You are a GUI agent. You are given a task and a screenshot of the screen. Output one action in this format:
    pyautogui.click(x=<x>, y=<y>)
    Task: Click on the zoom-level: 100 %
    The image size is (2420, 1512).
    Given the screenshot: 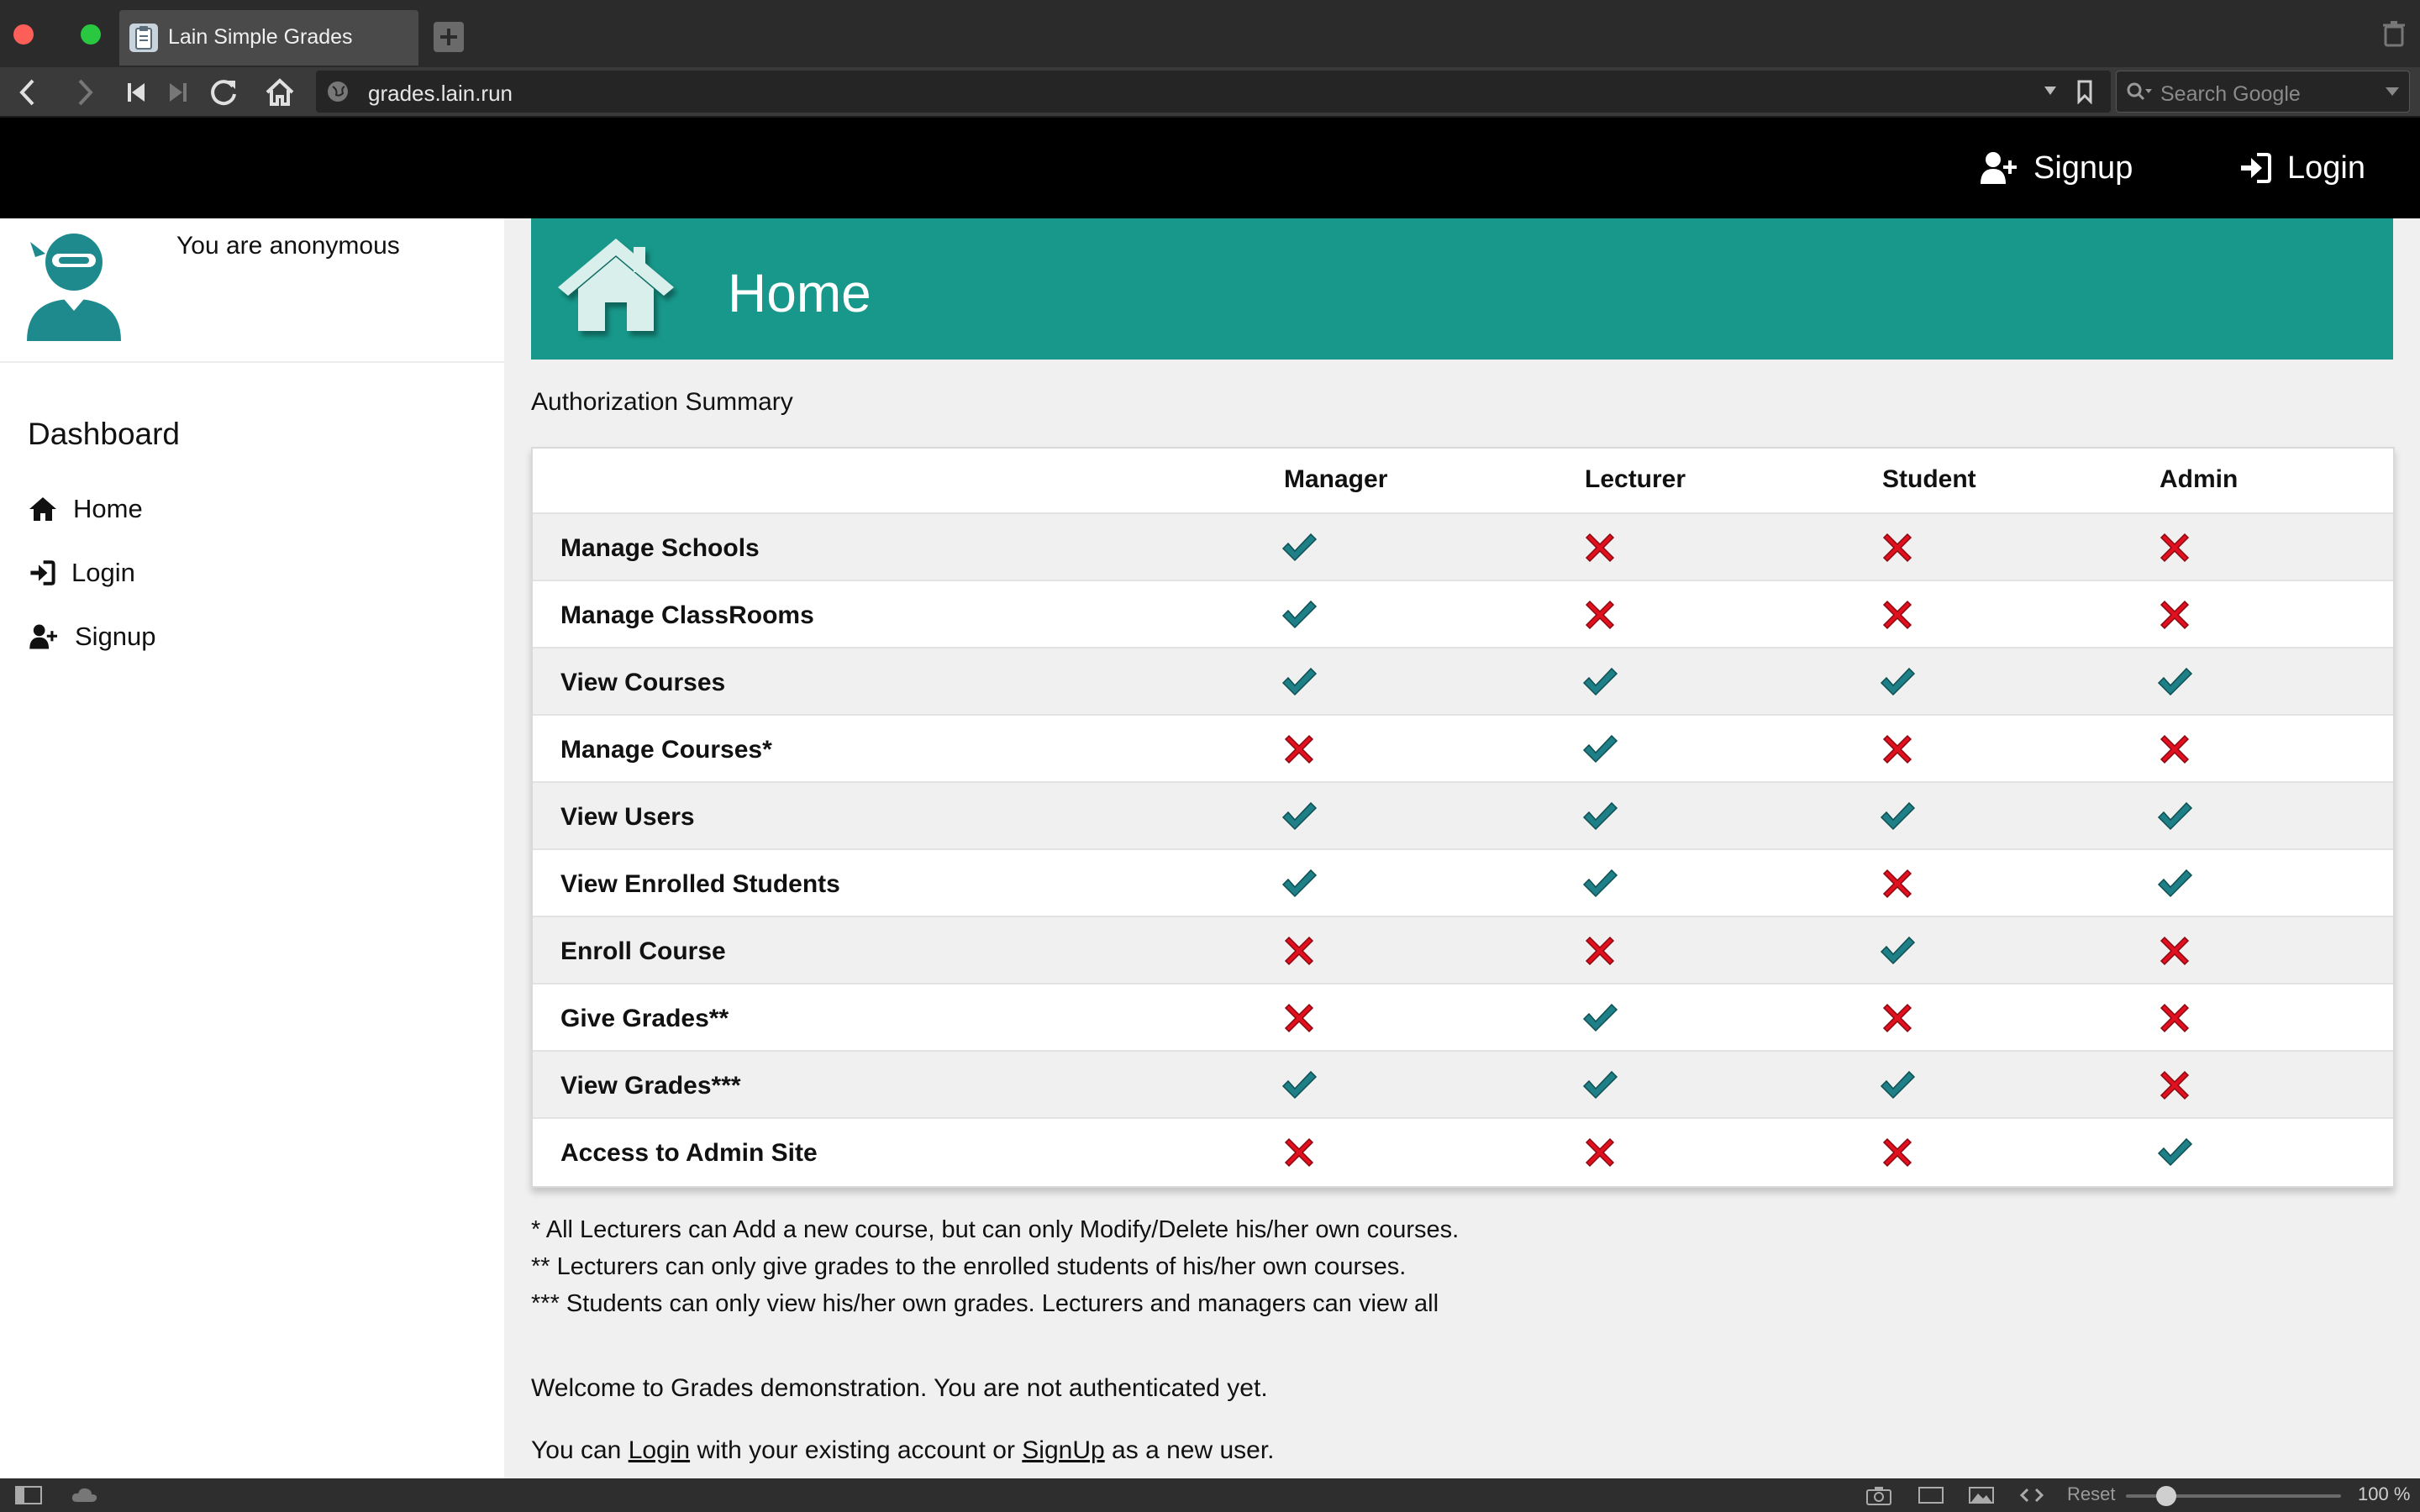 What is the action you would take?
    pyautogui.click(x=2385, y=1493)
    